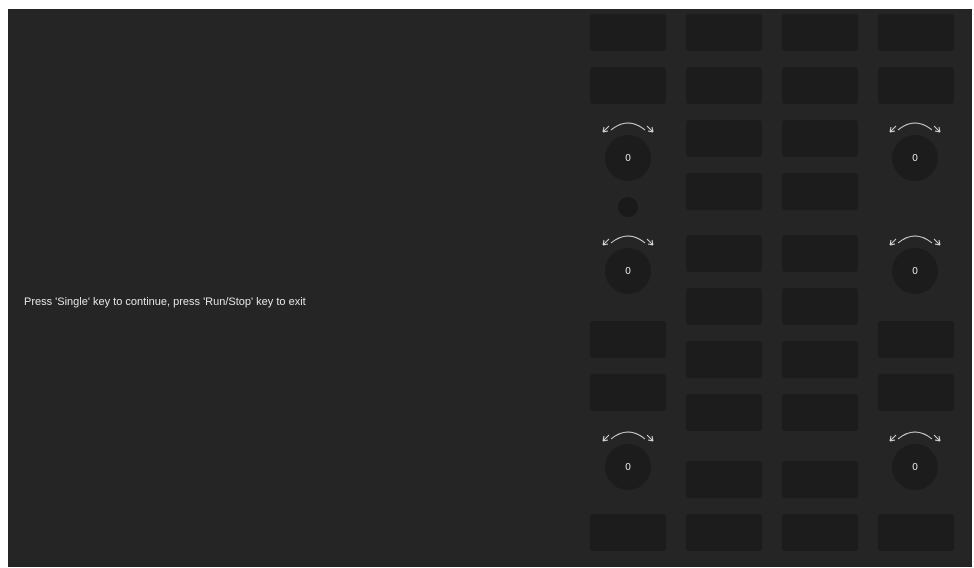  I want to click on knob-bottom-right: 0, so click(915, 467).